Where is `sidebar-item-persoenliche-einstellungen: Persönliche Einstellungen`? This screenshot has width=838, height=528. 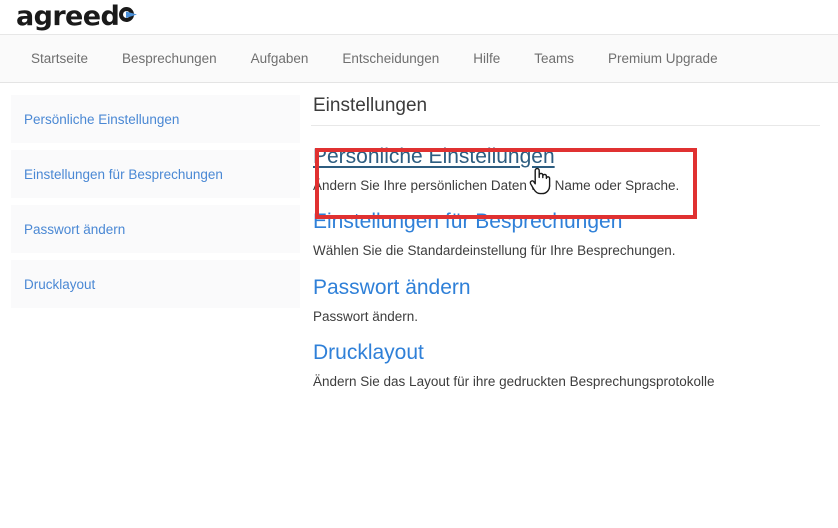 sidebar-item-persoenliche-einstellungen: Persönliche Einstellungen is located at coordinates (155, 119).